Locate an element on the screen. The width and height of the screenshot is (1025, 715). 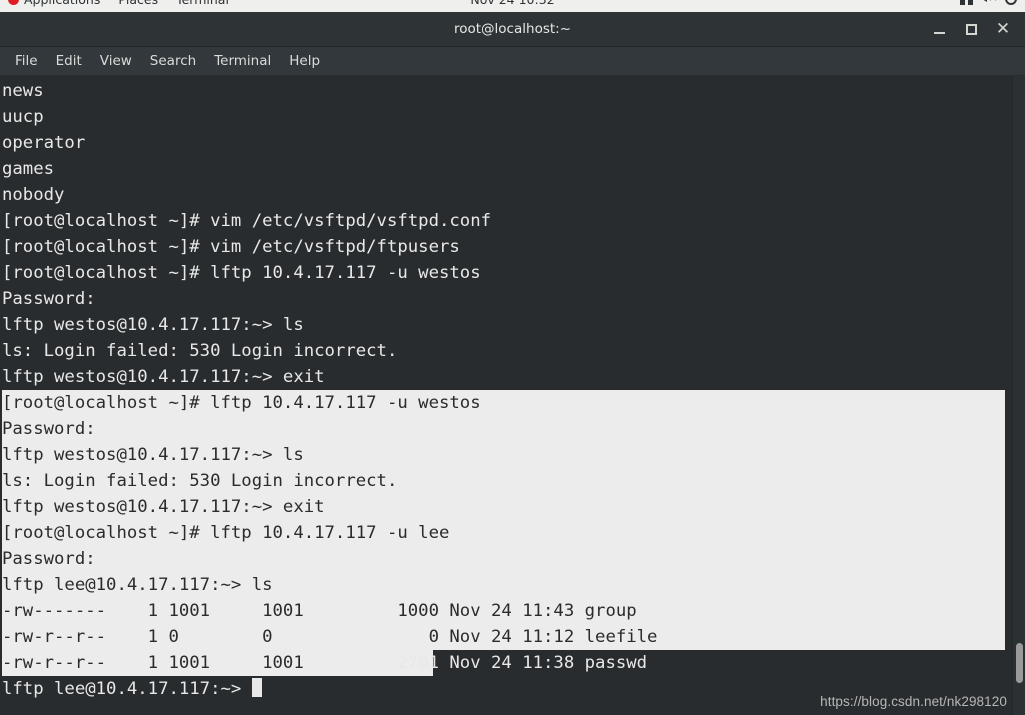
terminal-line-text: uucp is located at coordinates (23, 117).